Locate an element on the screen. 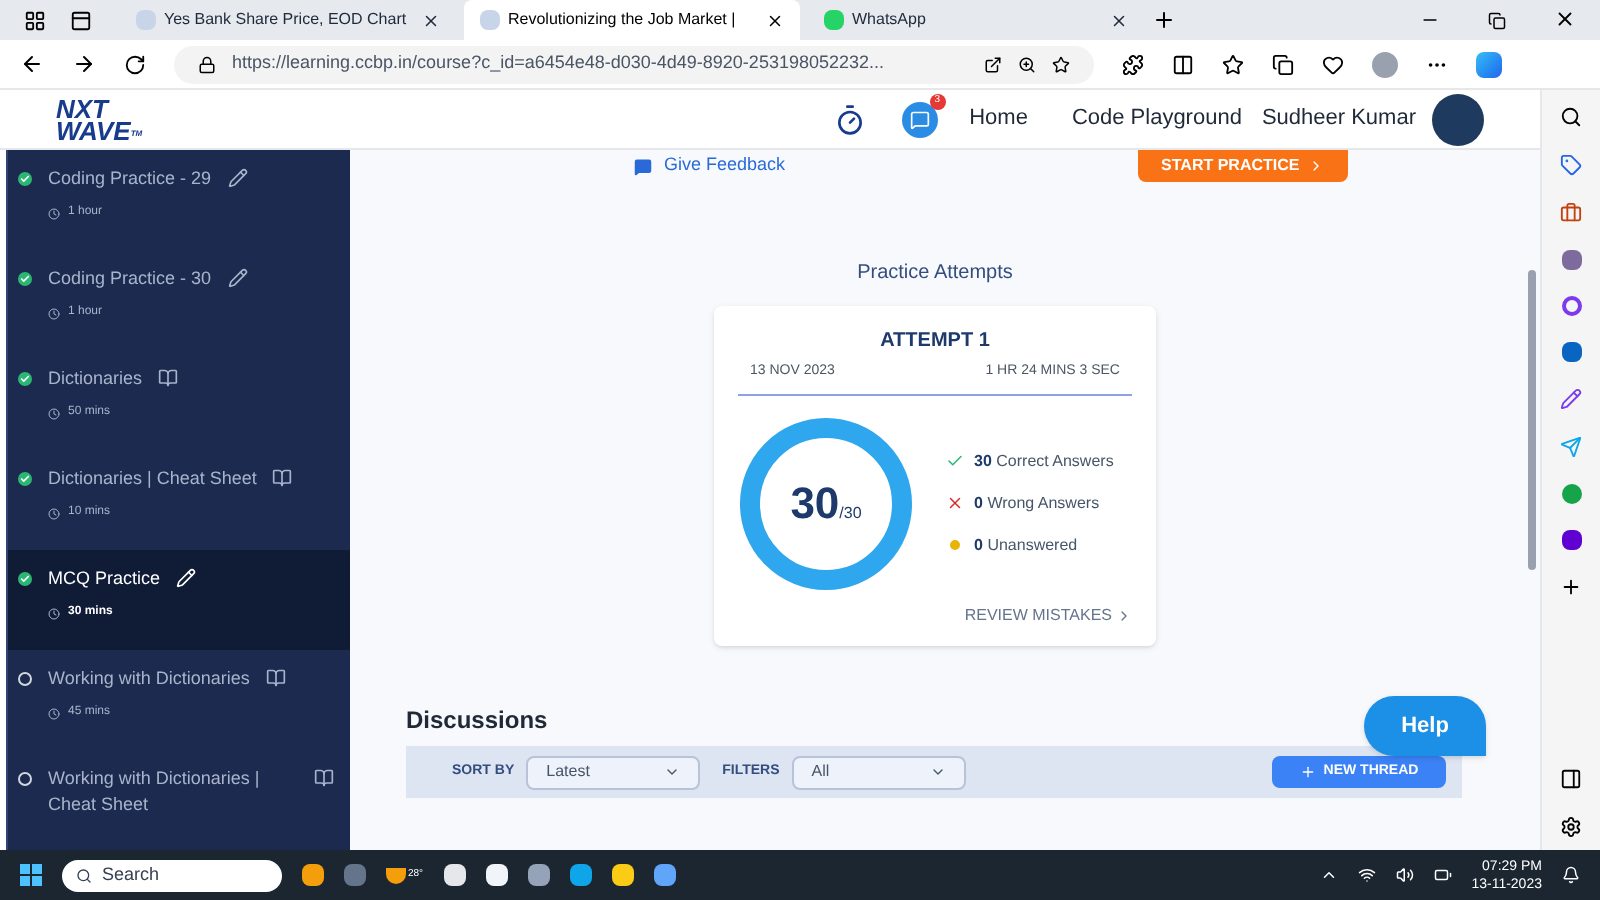 The height and width of the screenshot is (900, 1600). course-item: Working with Dictionaries | Cheat Sheet is located at coordinates (179, 800).